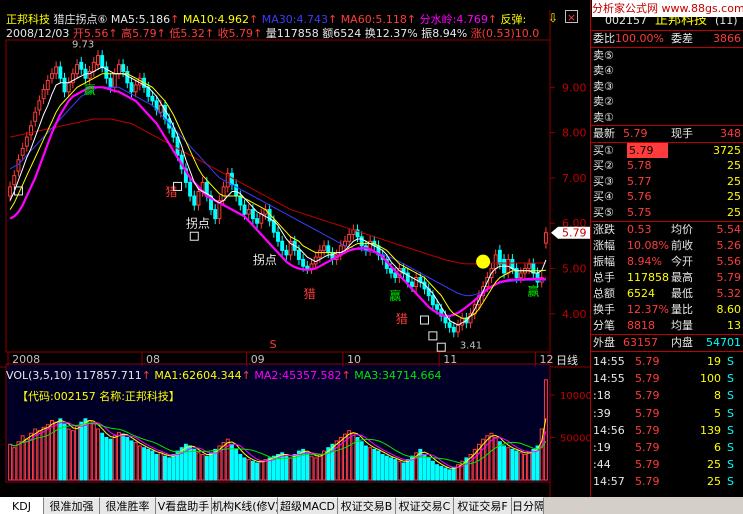 The height and width of the screenshot is (514, 743). Describe the element at coordinates (647, 150) in the screenshot. I see `bid-price: 5.79` at that location.